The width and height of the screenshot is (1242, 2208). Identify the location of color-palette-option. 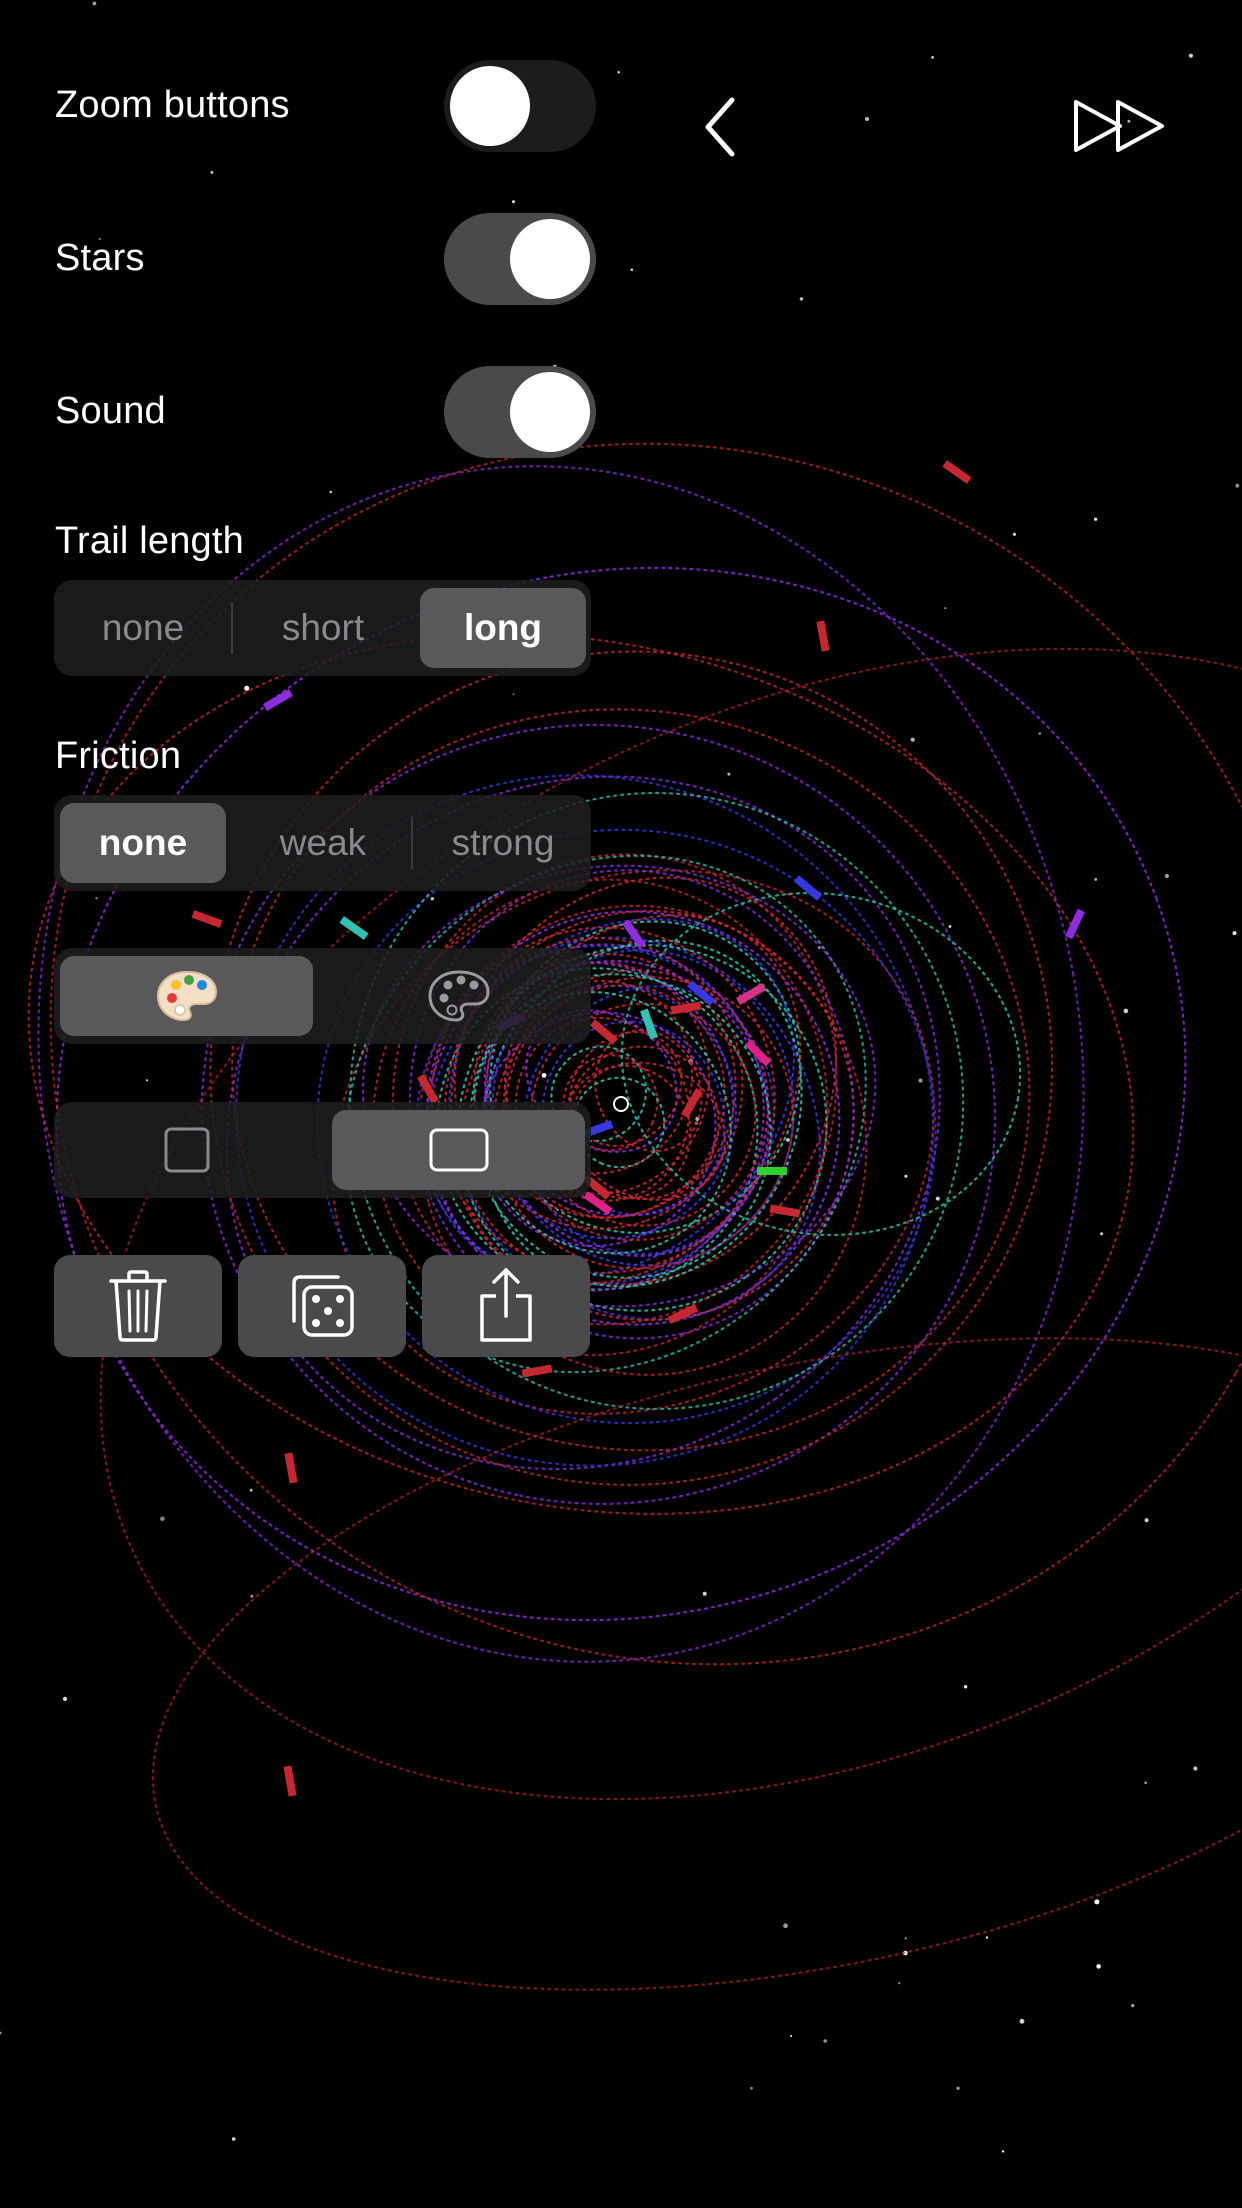
(186, 996).